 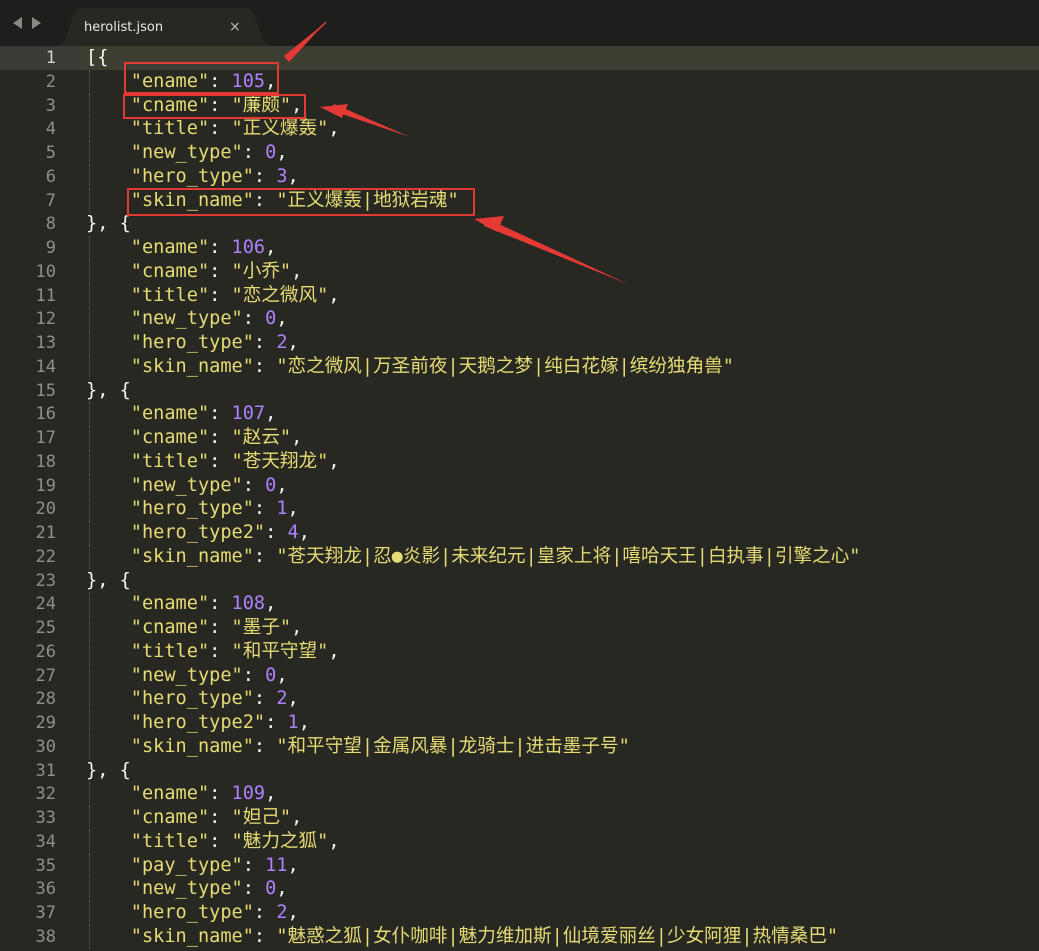 I want to click on annotation-arrows, so click(x=456, y=152).